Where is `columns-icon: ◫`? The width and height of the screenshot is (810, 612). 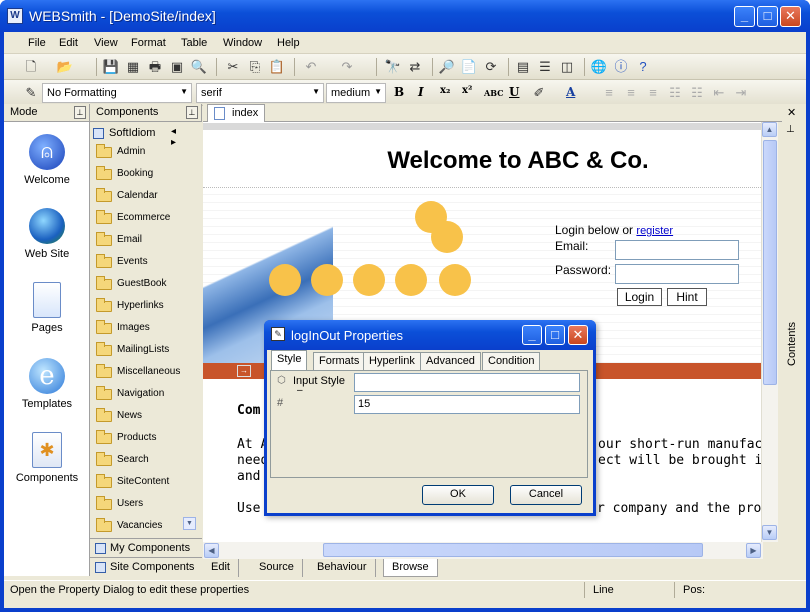 columns-icon: ◫ is located at coordinates (567, 67).